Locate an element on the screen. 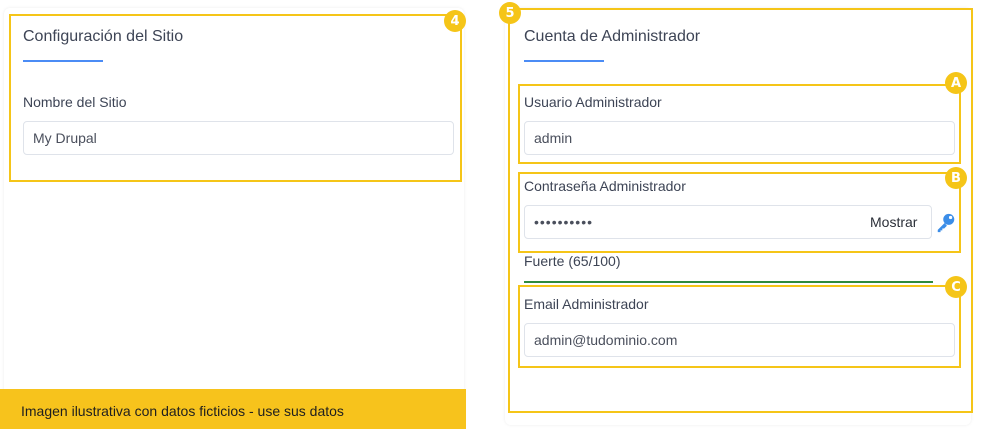 The height and width of the screenshot is (429, 989). highlight-box-a is located at coordinates (739, 124).